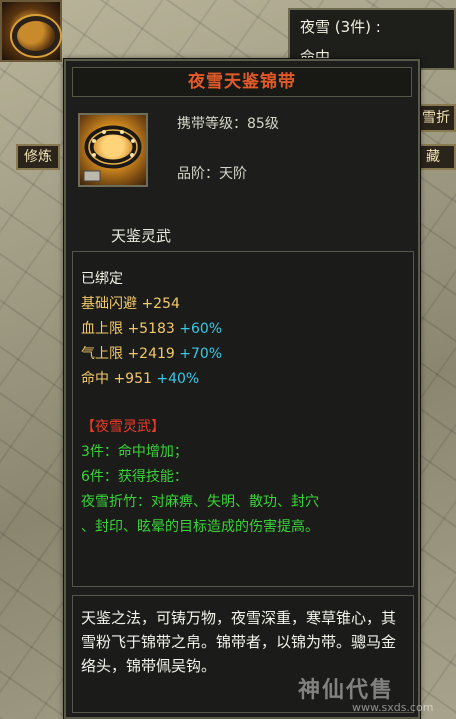  Describe the element at coordinates (141, 236) in the screenshot. I see `set-name-label: 天鉴灵武` at that location.